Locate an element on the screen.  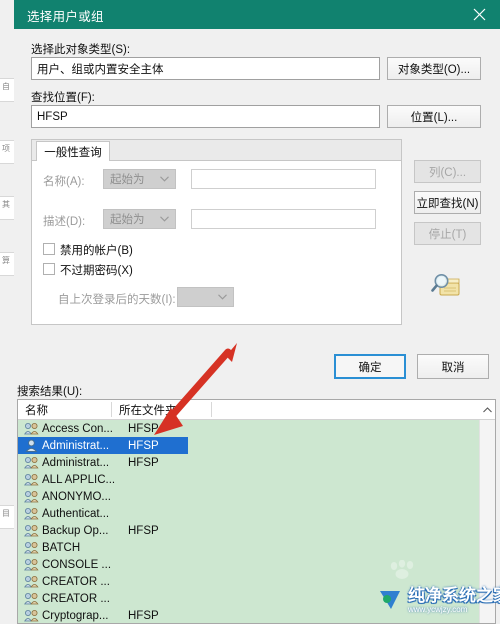
watermark: 纯净系统之家 www.ycwjzy.com is located at coordinates (439, 592).